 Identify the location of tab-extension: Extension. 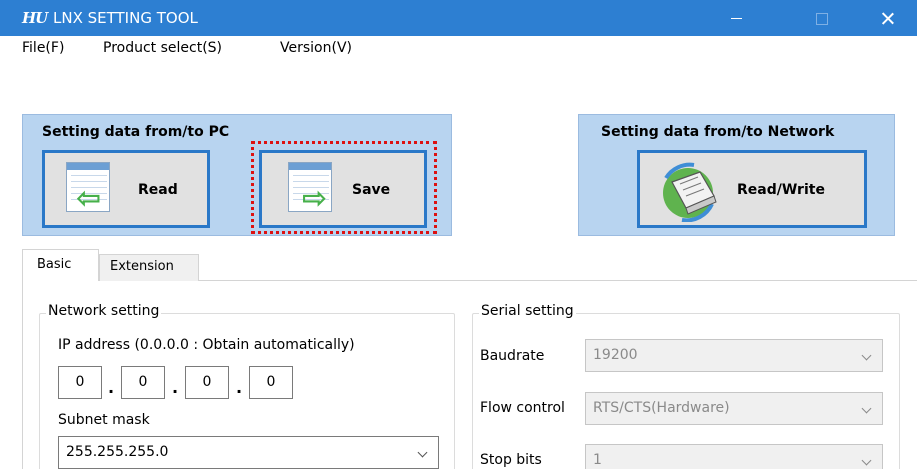
(149, 267).